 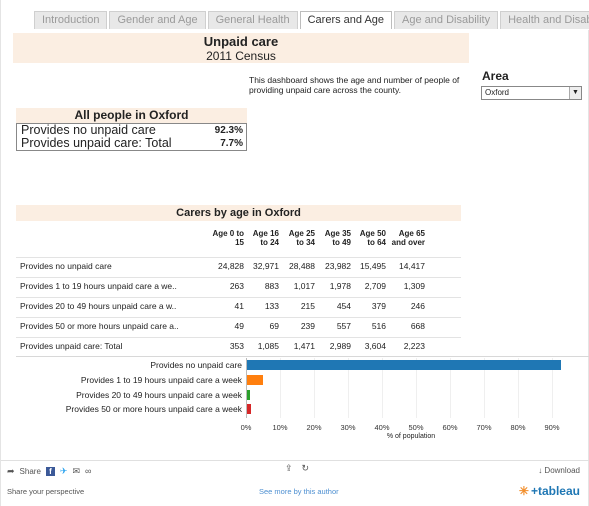 I want to click on view-controls: ⇪ ↻, so click(x=297, y=468).